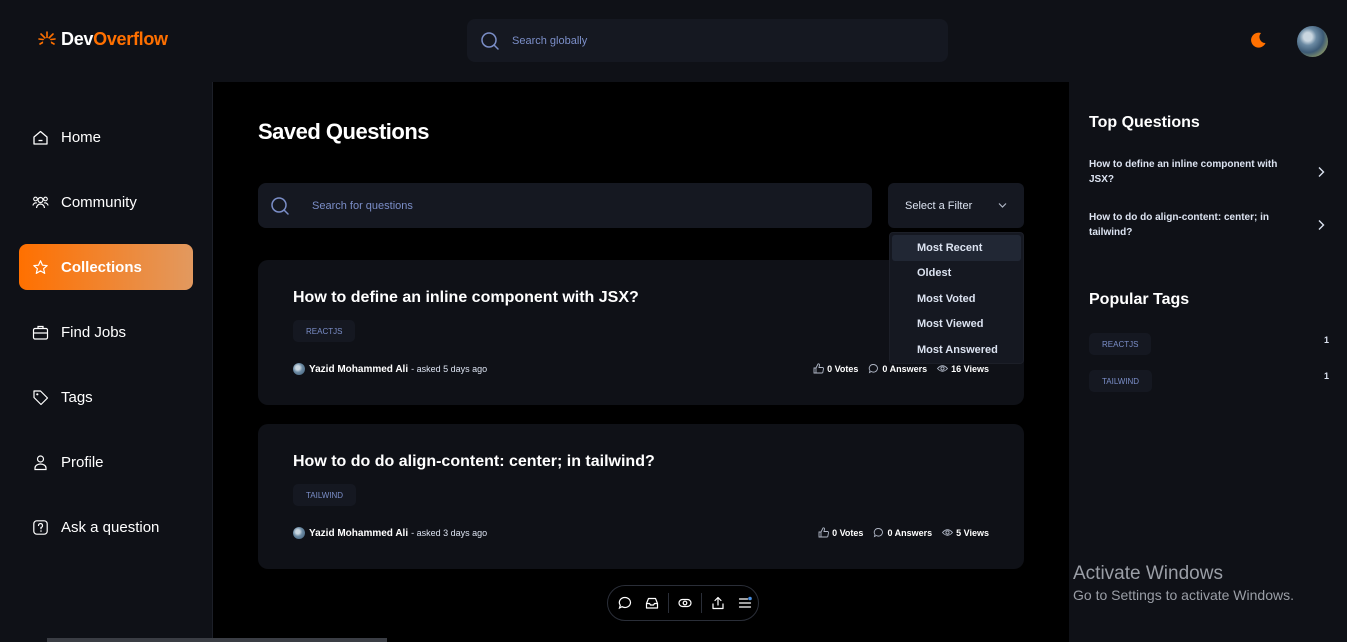 The image size is (1347, 642). What do you see at coordinates (77, 397) in the screenshot?
I see `sidebar-item-label: Tags` at bounding box center [77, 397].